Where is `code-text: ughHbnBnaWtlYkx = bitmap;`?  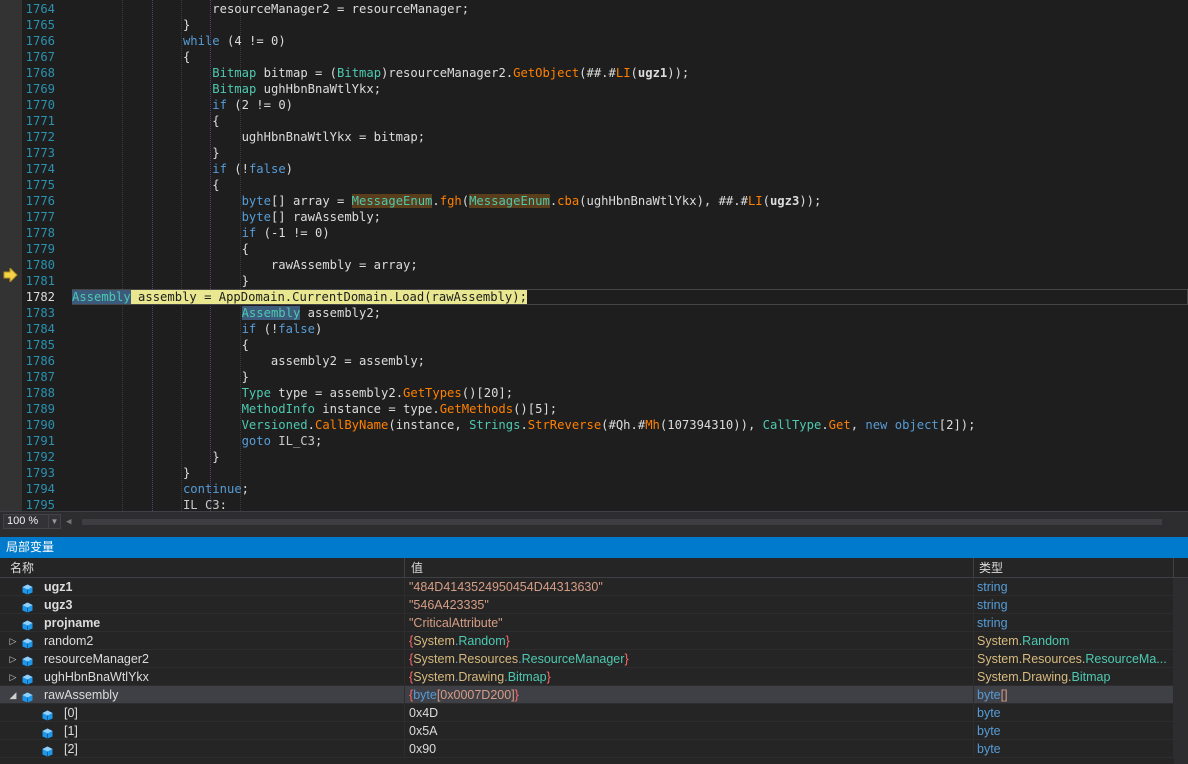
code-text: ughHbnBnaWtlYkx = bitmap; is located at coordinates (333, 137).